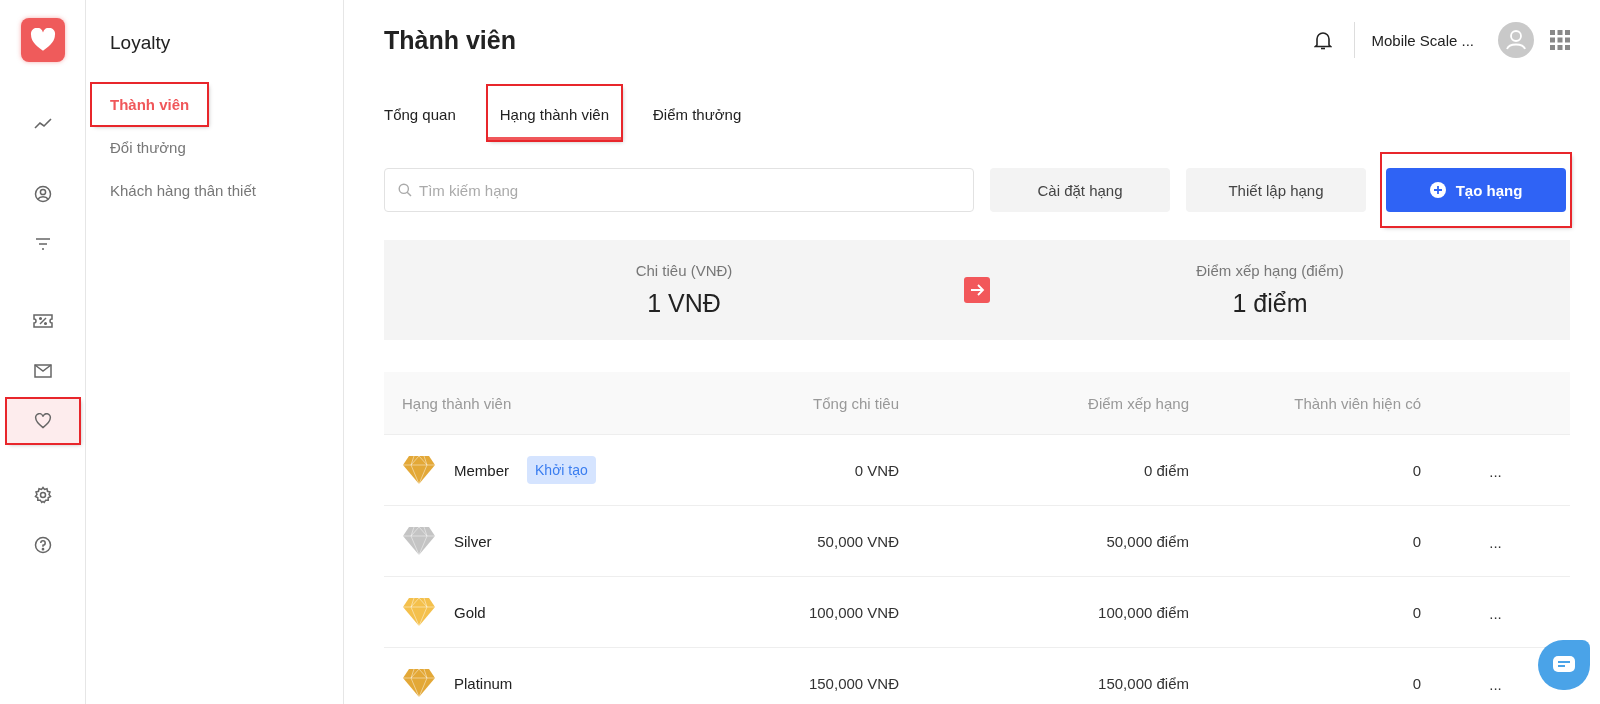  Describe the element at coordinates (853, 683) in the screenshot. I see `table-cell-text: 150,000 VNĐ` at that location.